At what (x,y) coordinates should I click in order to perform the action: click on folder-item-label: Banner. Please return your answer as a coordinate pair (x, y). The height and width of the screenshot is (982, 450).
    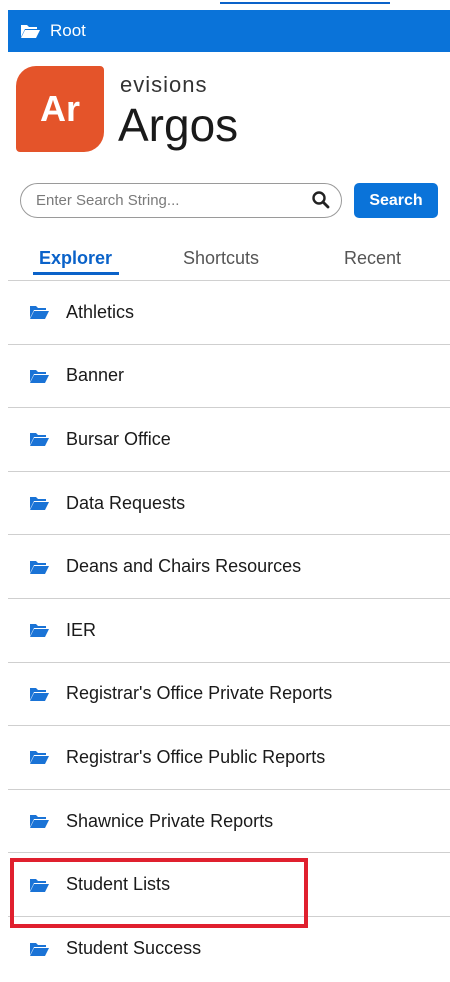
    Looking at the image, I should click on (95, 375).